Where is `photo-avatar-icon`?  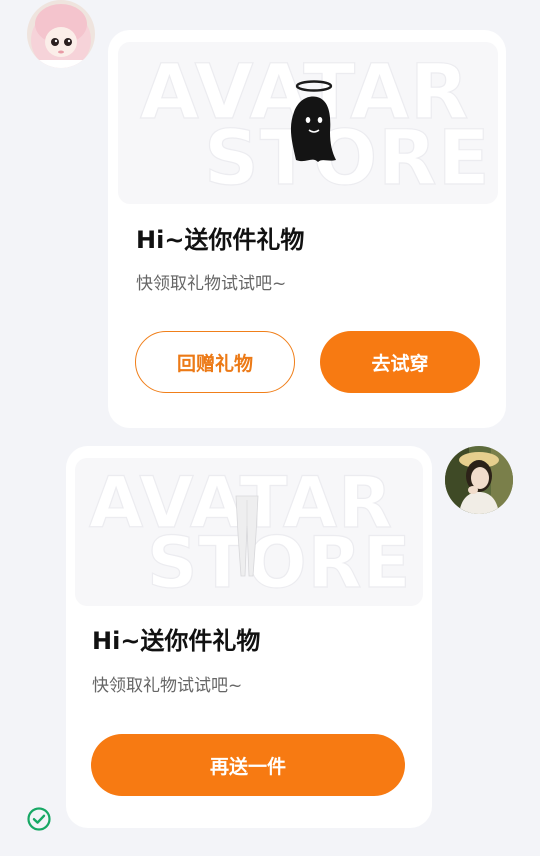 photo-avatar-icon is located at coordinates (479, 480).